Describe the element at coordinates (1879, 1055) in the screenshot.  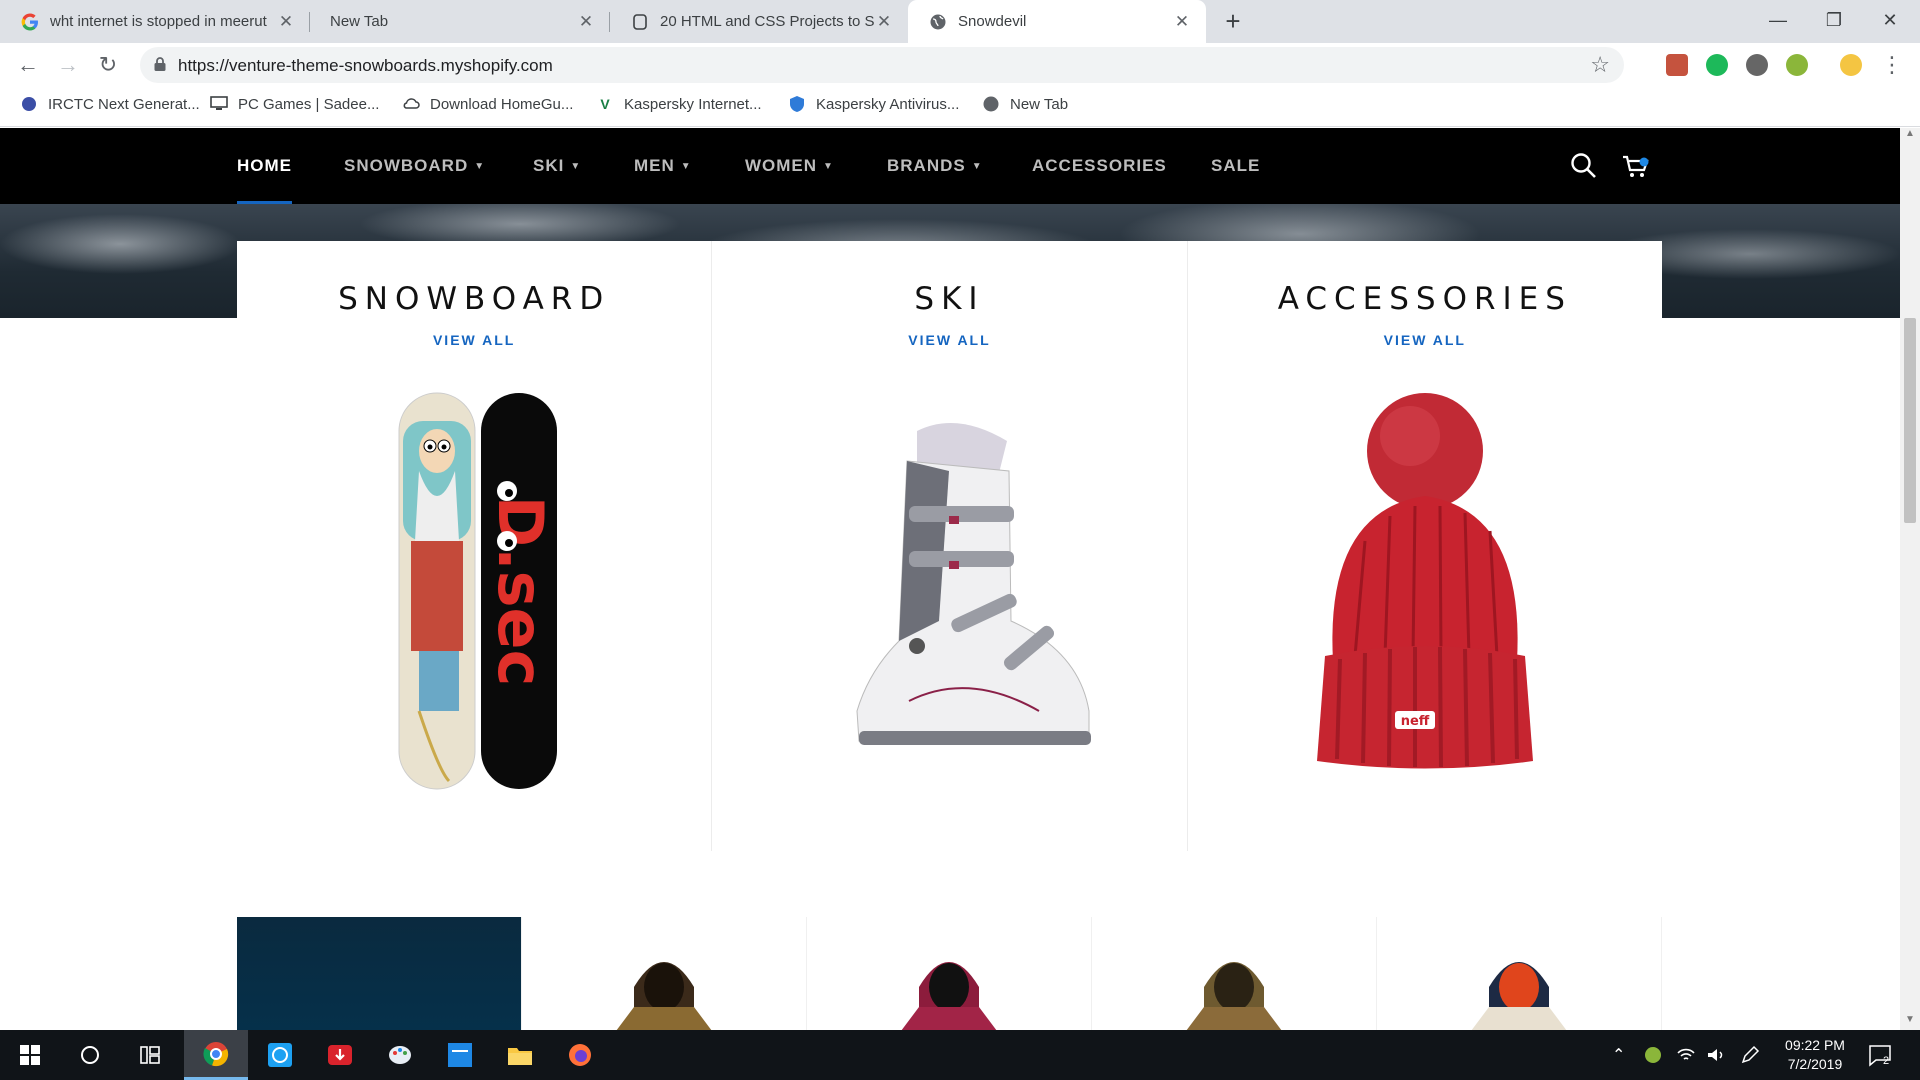
I see `action-center-icon: 2` at that location.